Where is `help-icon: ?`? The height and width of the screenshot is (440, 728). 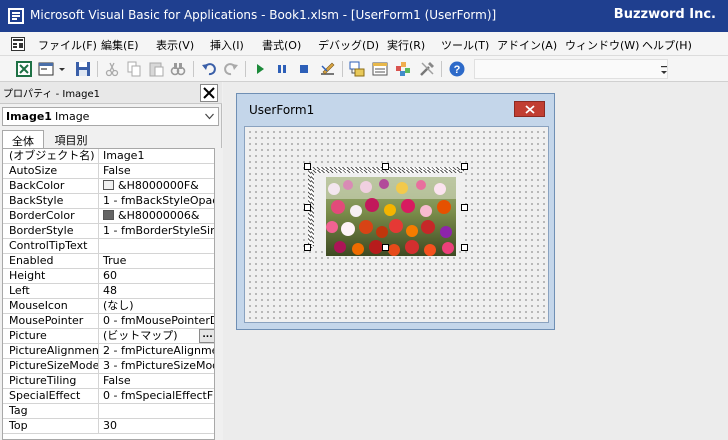
help-icon: ? is located at coordinates (457, 69).